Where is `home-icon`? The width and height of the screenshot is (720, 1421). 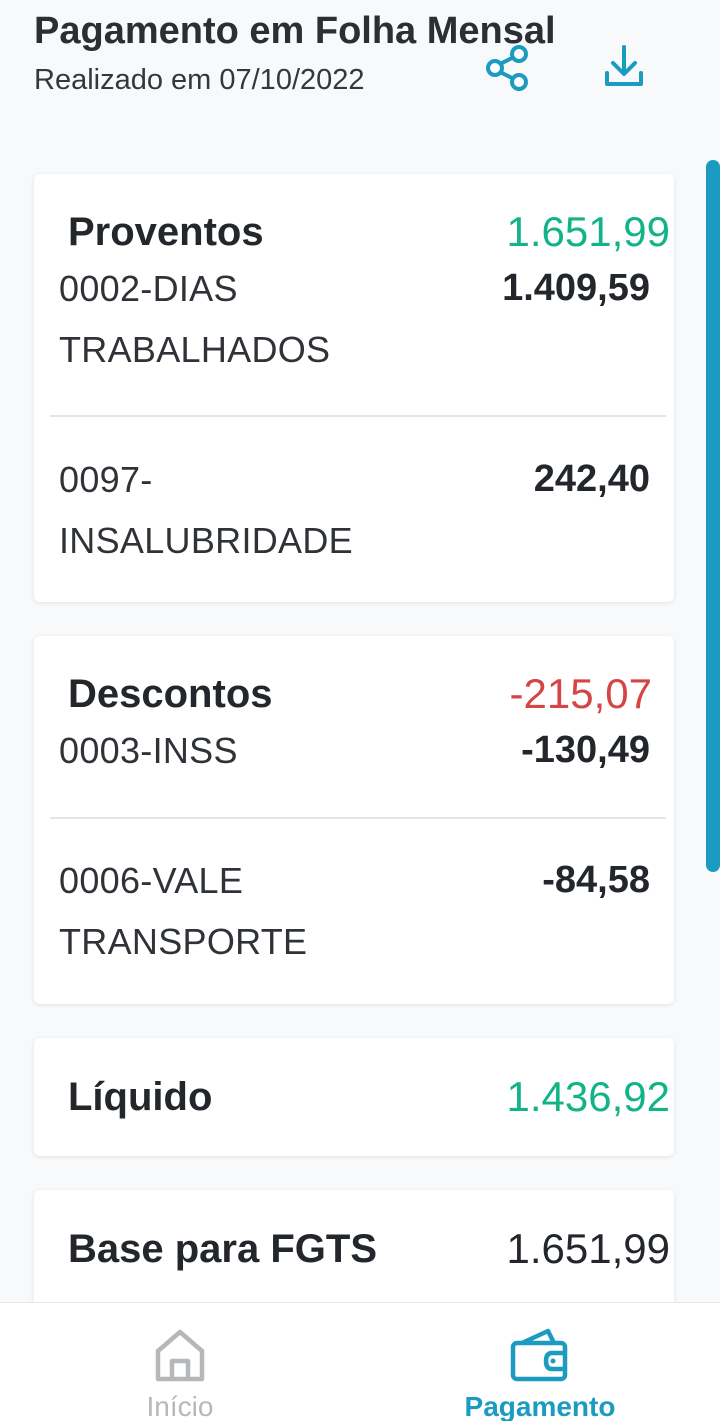 home-icon is located at coordinates (180, 1355).